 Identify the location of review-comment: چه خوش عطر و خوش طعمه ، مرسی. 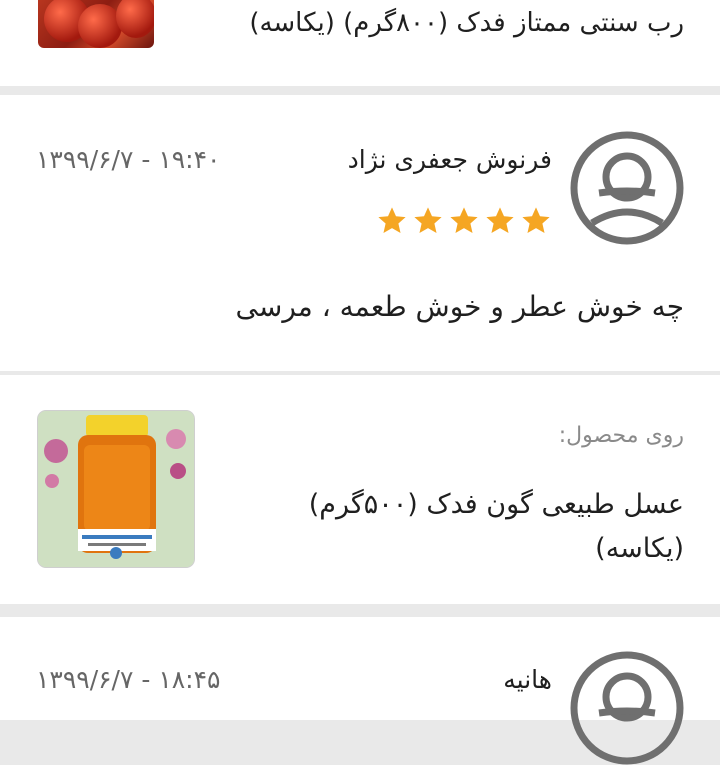
(459, 306).